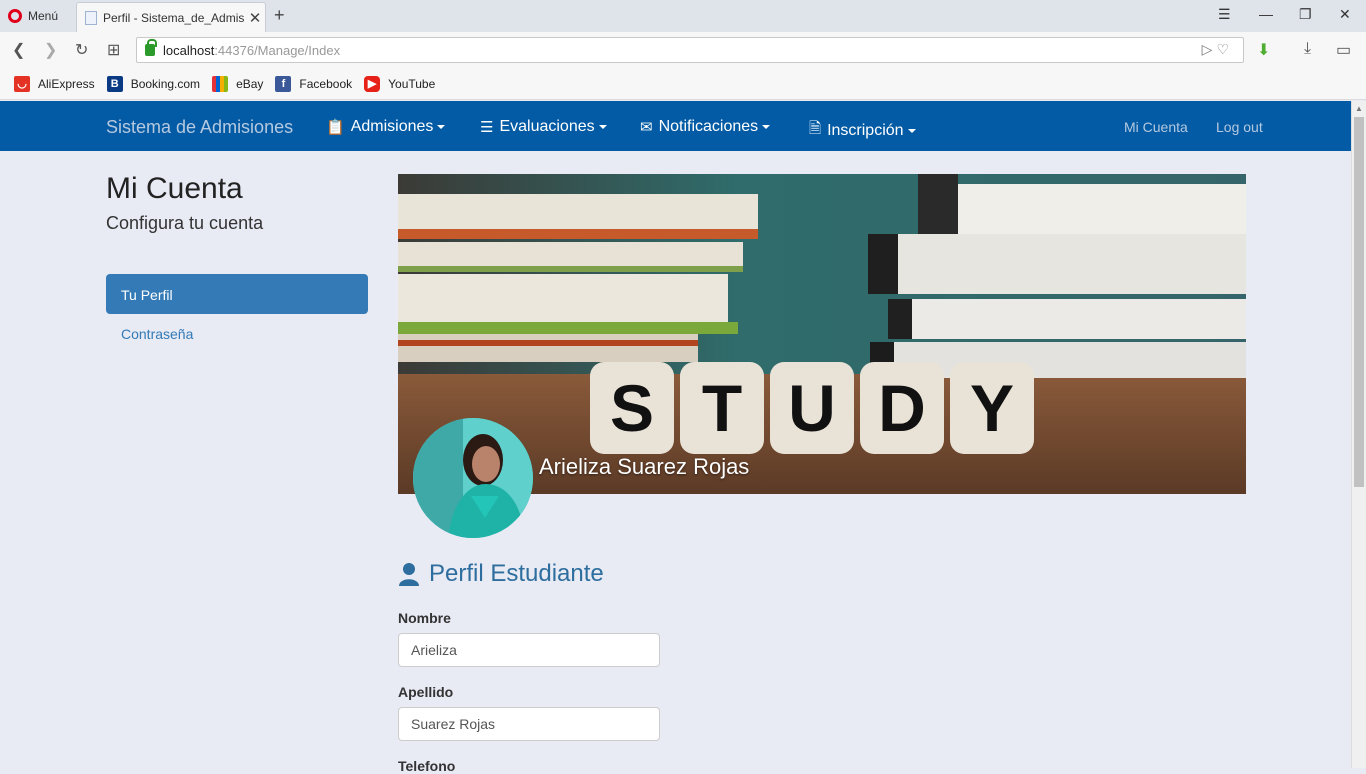 This screenshot has height=774, width=1366. What do you see at coordinates (237, 294) in the screenshot?
I see `sidenav-tu-perfil: Tu Perfil` at bounding box center [237, 294].